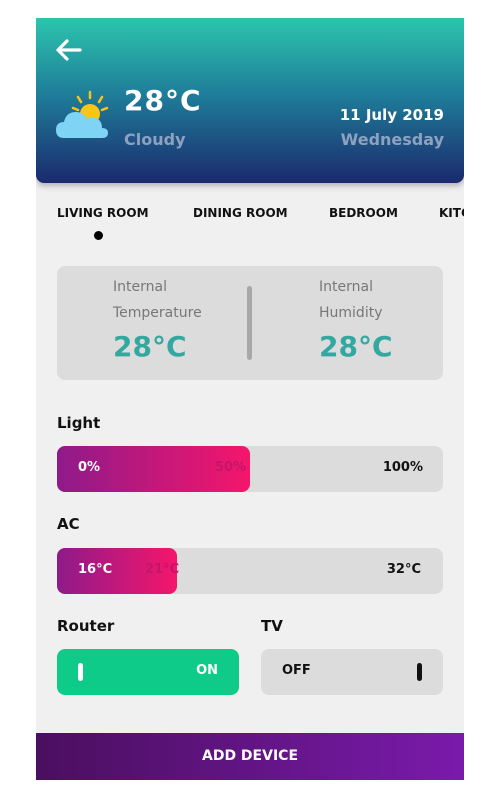  Describe the element at coordinates (363, 213) in the screenshot. I see `tab-bedroom: BEDROOM` at that location.